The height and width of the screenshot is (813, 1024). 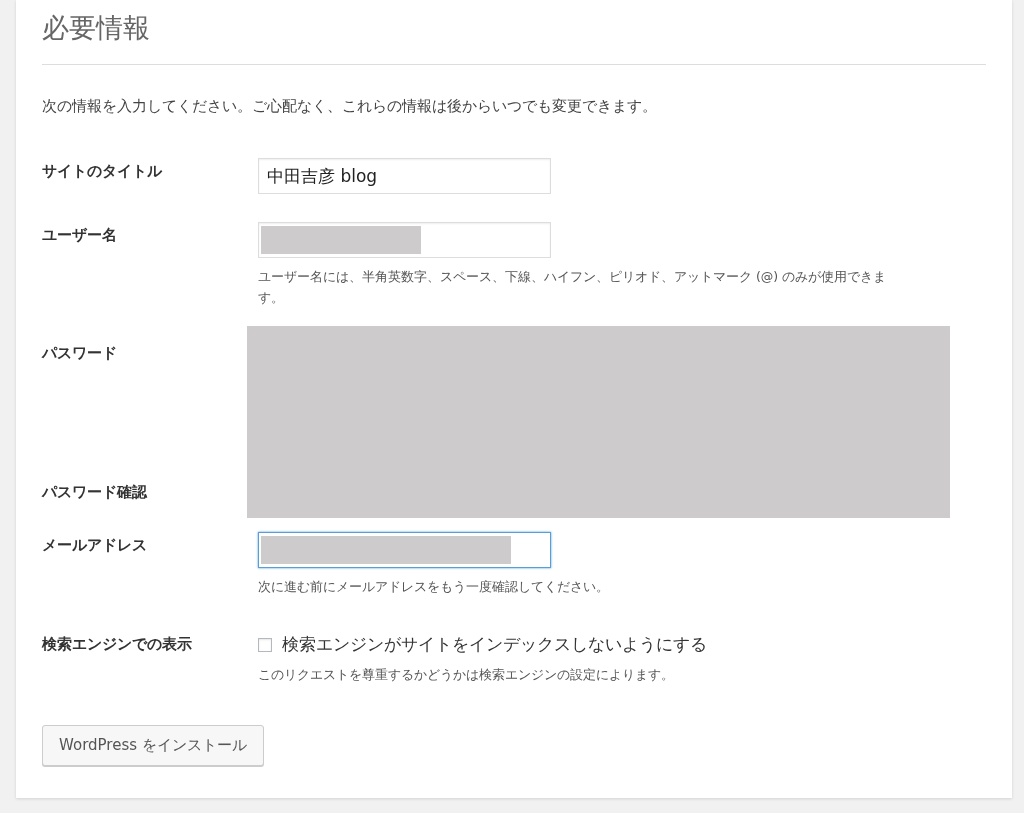 I want to click on input-field: 中田吉彦 blog, so click(x=404, y=176).